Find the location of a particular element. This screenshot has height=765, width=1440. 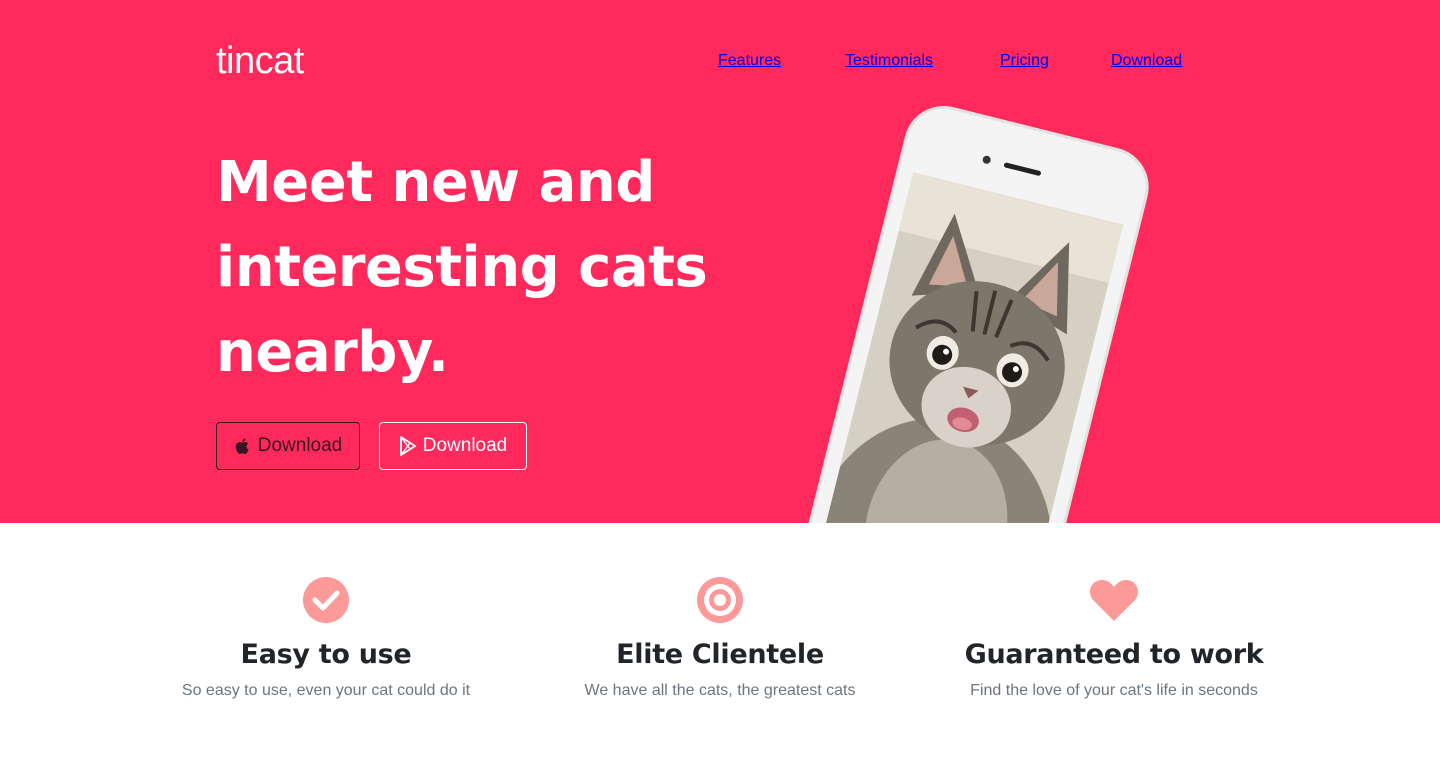

phone-frame is located at coordinates (973, 310).